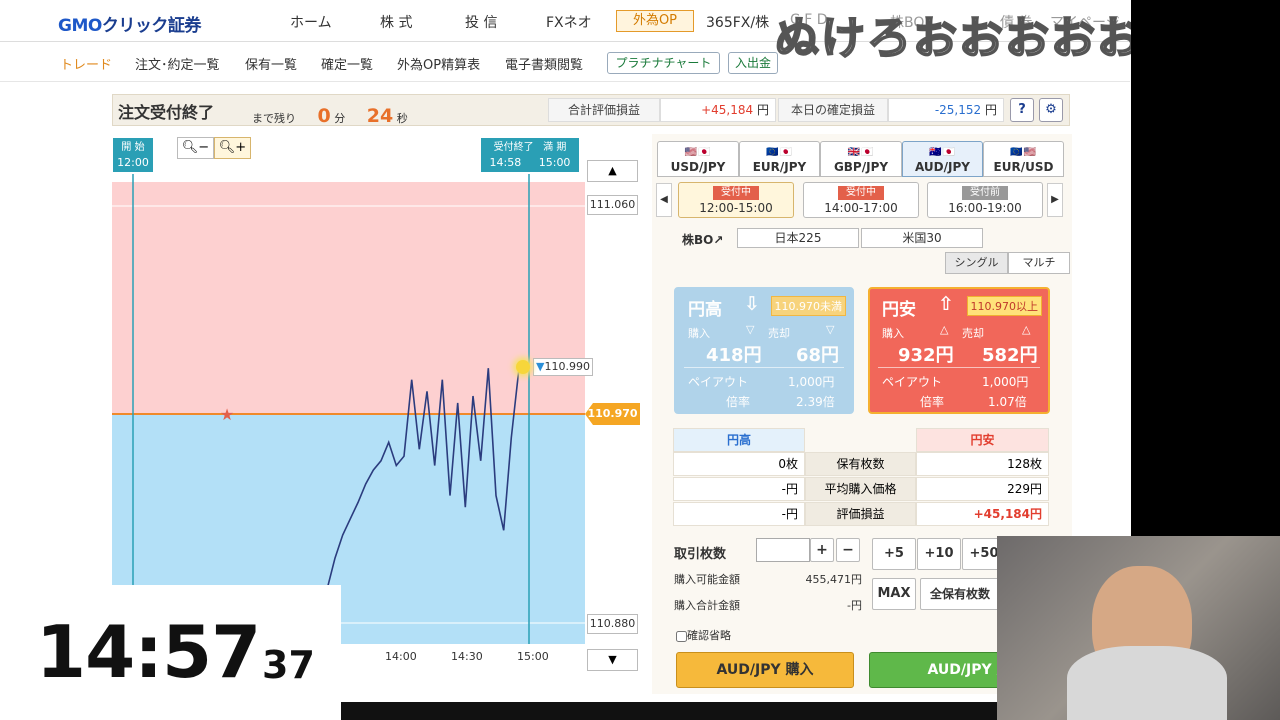 This screenshot has width=1280, height=720. I want to click on table-row-label: 評価損益, so click(860, 514).